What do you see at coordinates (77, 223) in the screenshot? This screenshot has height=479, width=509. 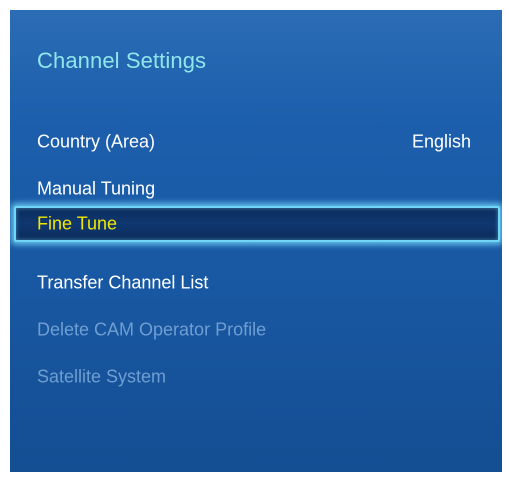 I see `menu-item-label: Fine Tune` at bounding box center [77, 223].